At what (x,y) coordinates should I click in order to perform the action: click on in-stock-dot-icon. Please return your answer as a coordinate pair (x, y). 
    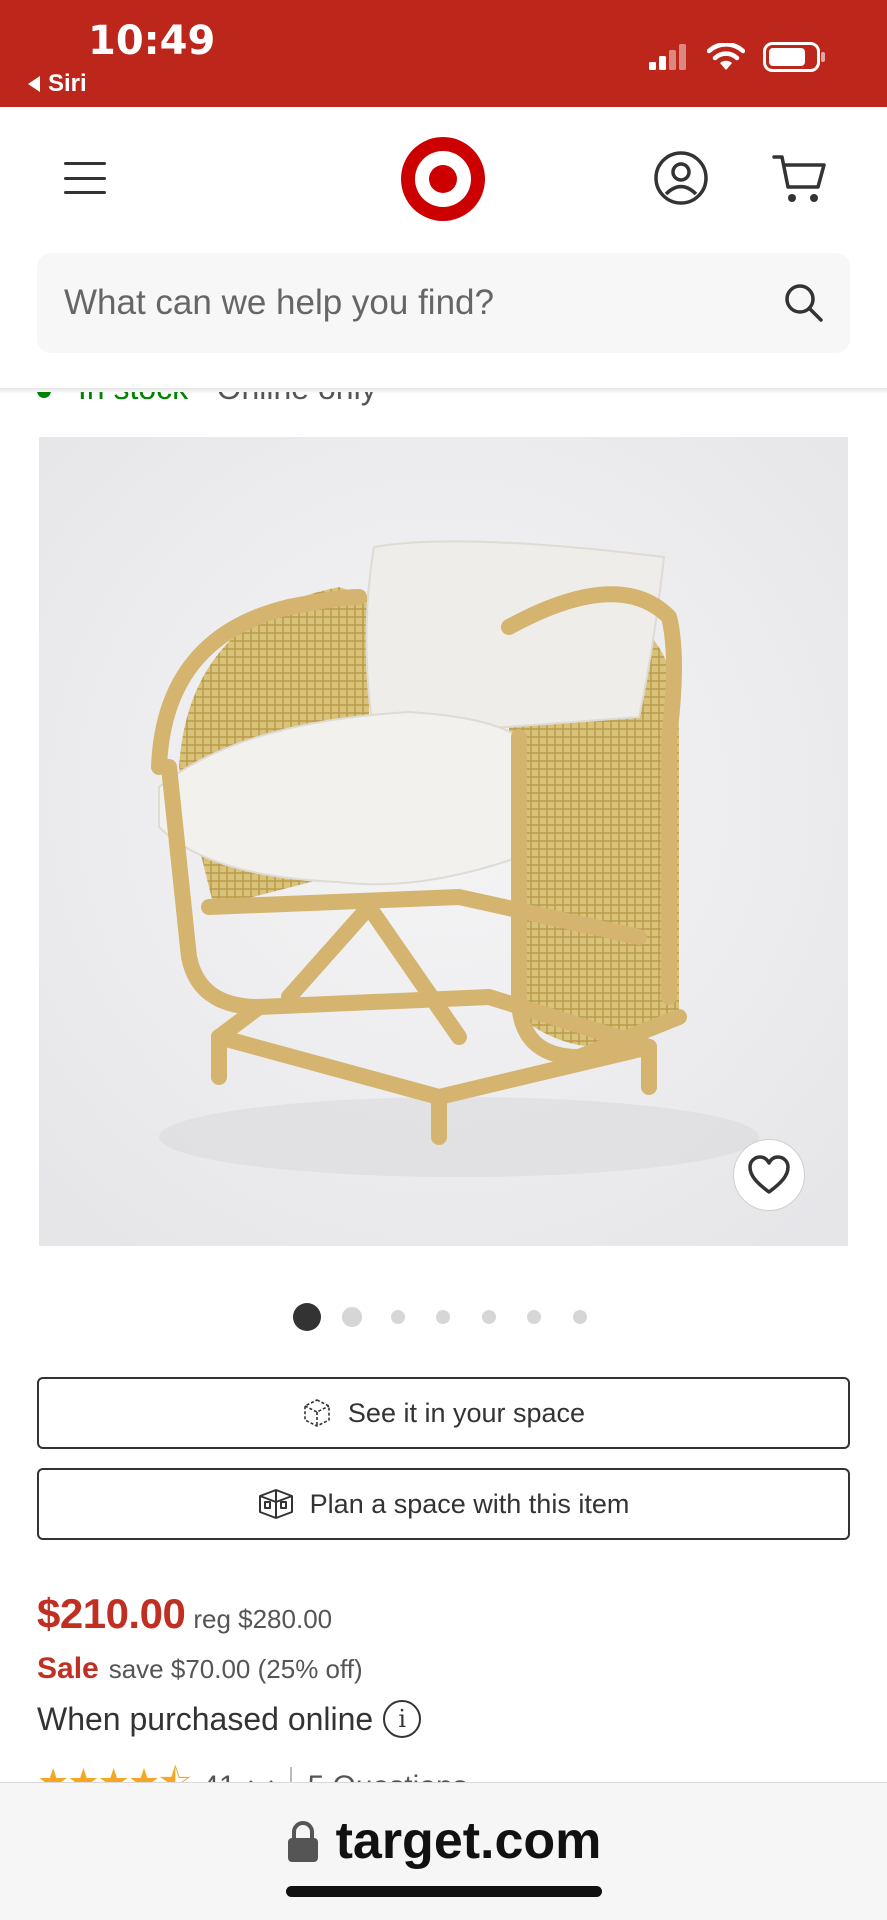
    Looking at the image, I should click on (44, 395).